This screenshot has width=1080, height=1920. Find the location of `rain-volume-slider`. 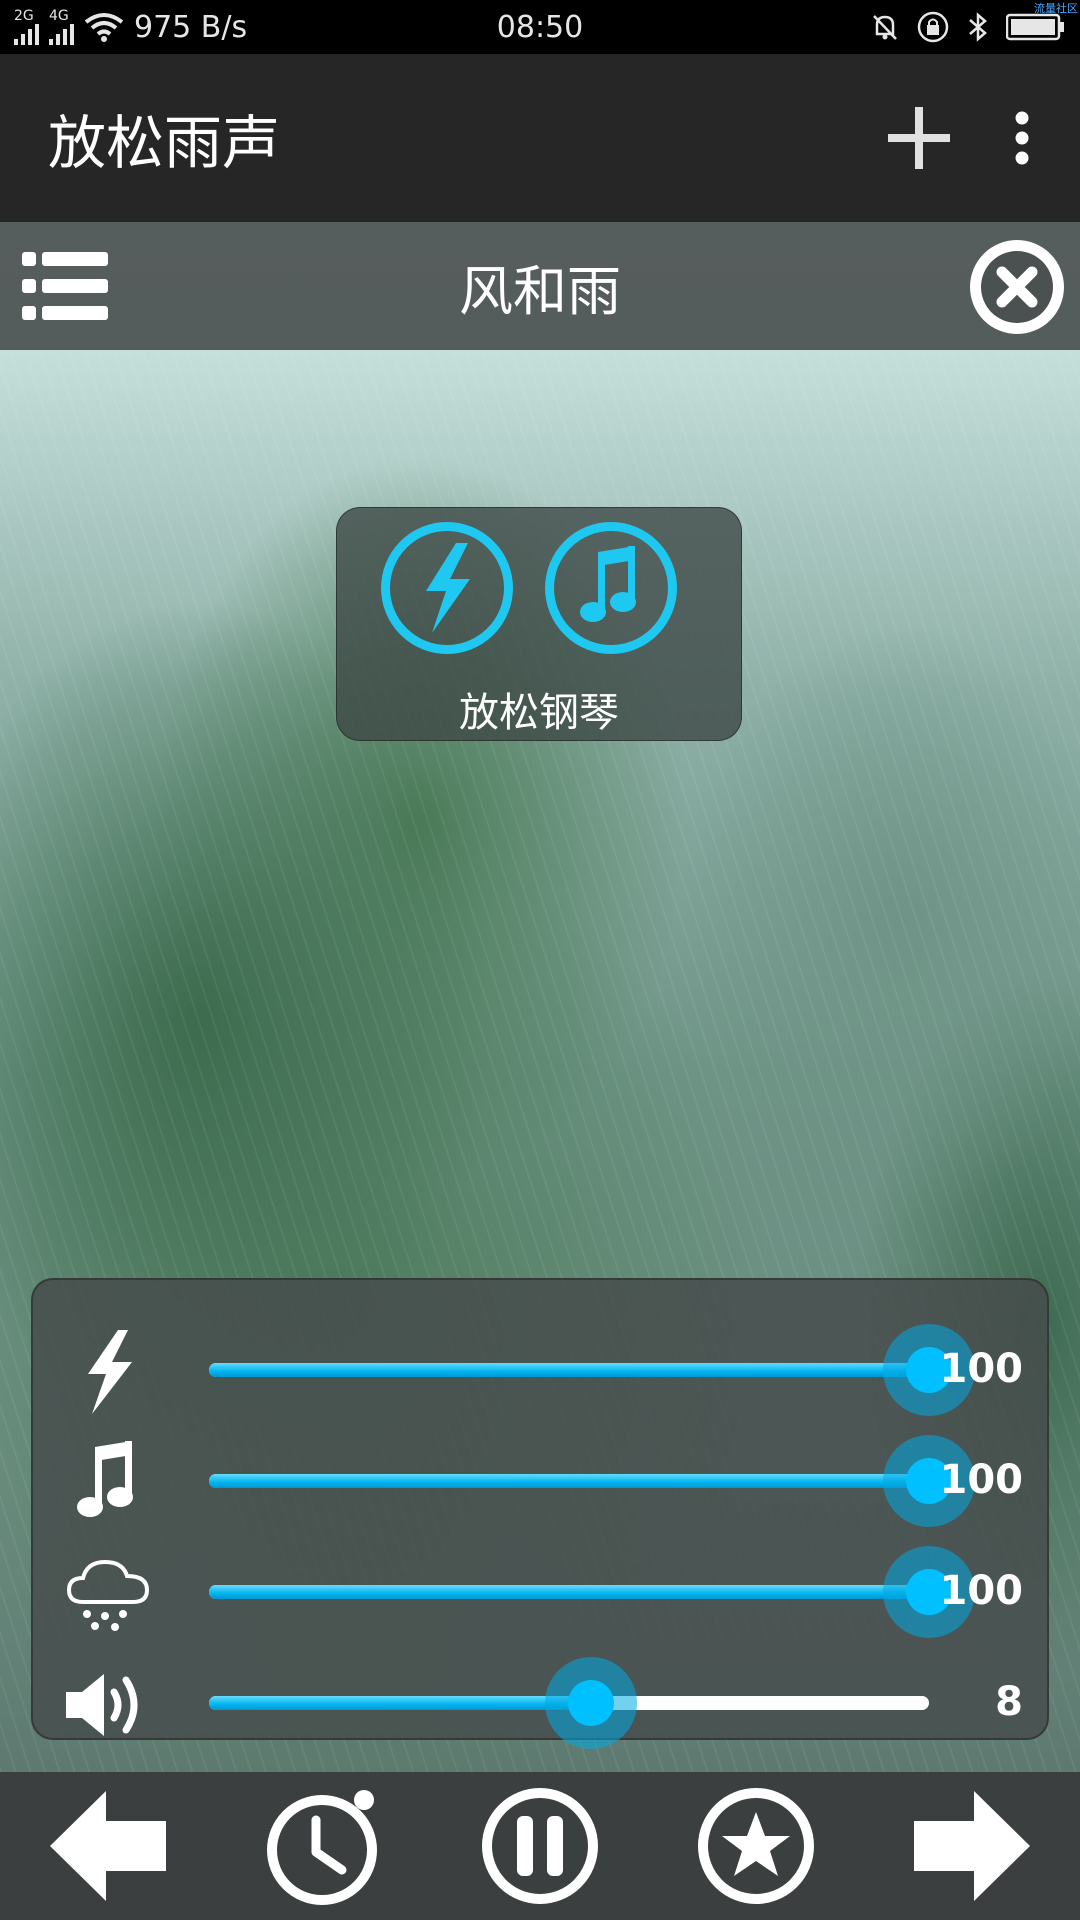

rain-volume-slider is located at coordinates (592, 1592).